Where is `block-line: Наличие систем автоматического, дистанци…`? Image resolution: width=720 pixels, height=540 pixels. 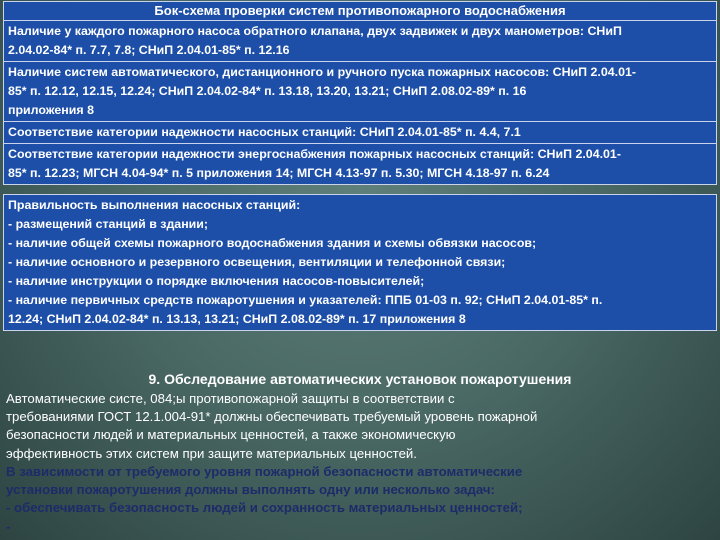
block-line: Наличие систем автоматического, дистанци… is located at coordinates (322, 72).